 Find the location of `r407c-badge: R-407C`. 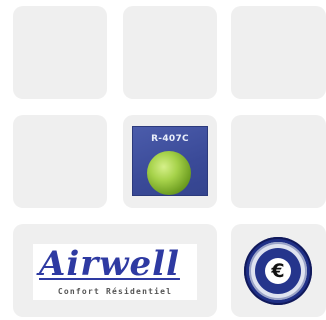

r407c-badge: R-407C is located at coordinates (170, 161).